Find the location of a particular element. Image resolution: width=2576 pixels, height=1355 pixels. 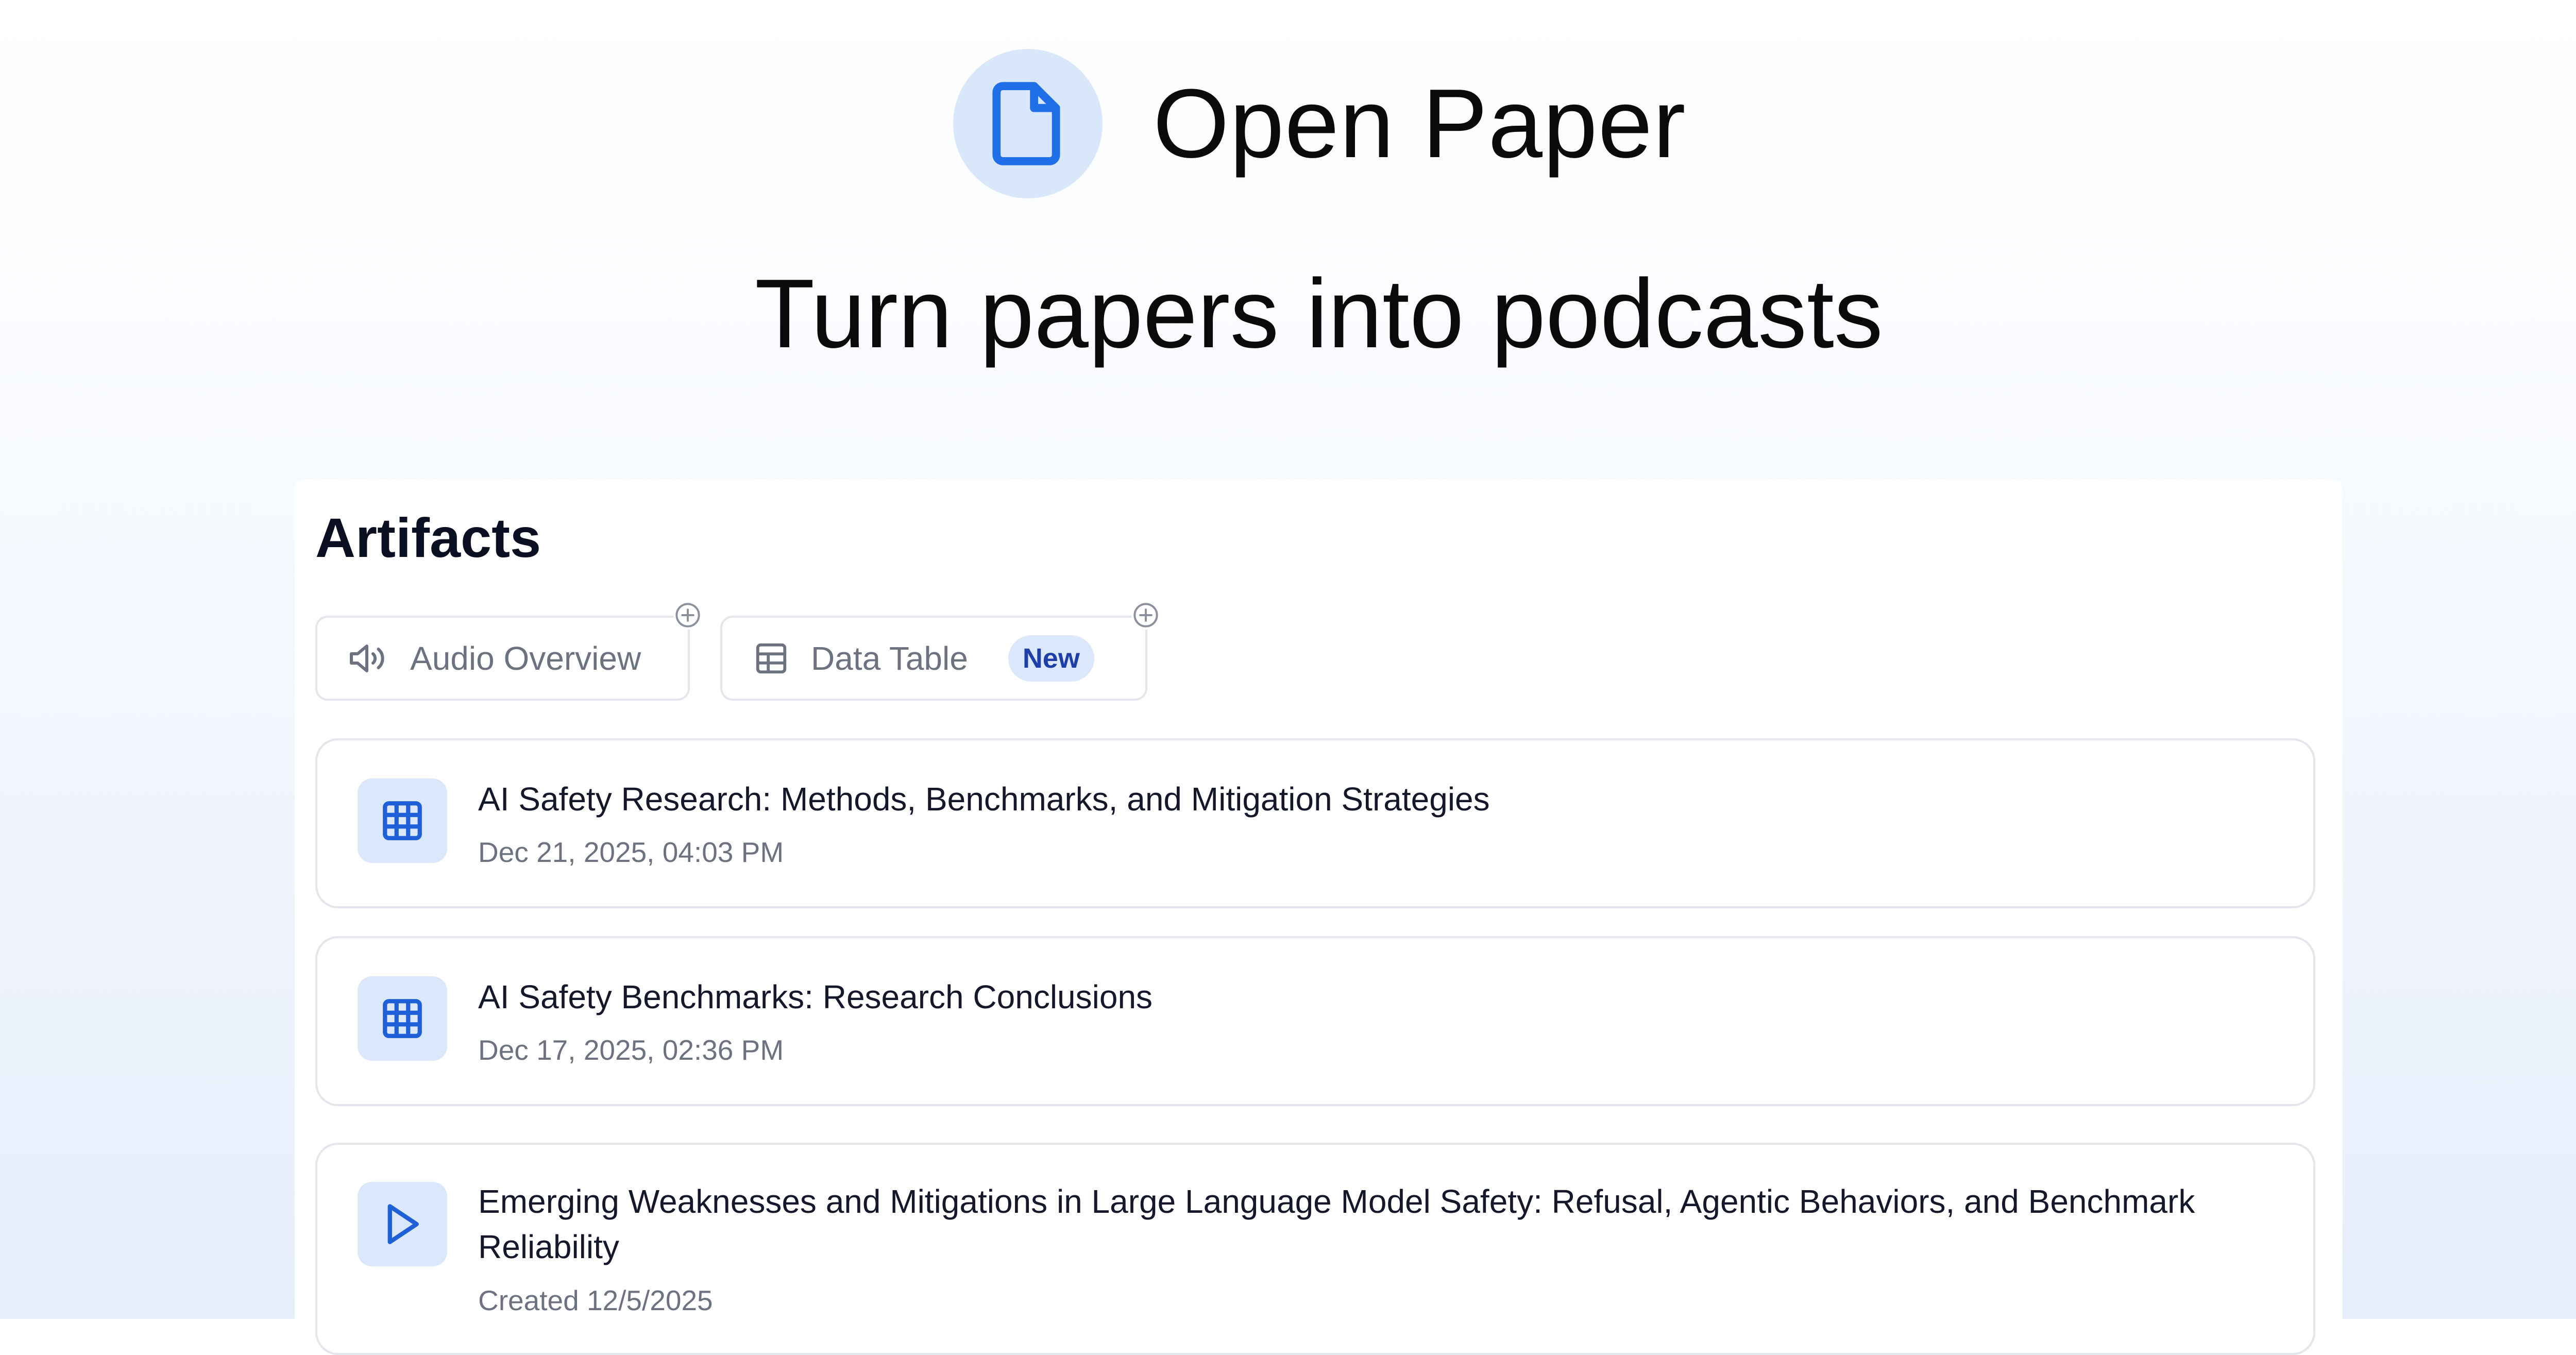

add-audio-overview-button is located at coordinates (687, 615).